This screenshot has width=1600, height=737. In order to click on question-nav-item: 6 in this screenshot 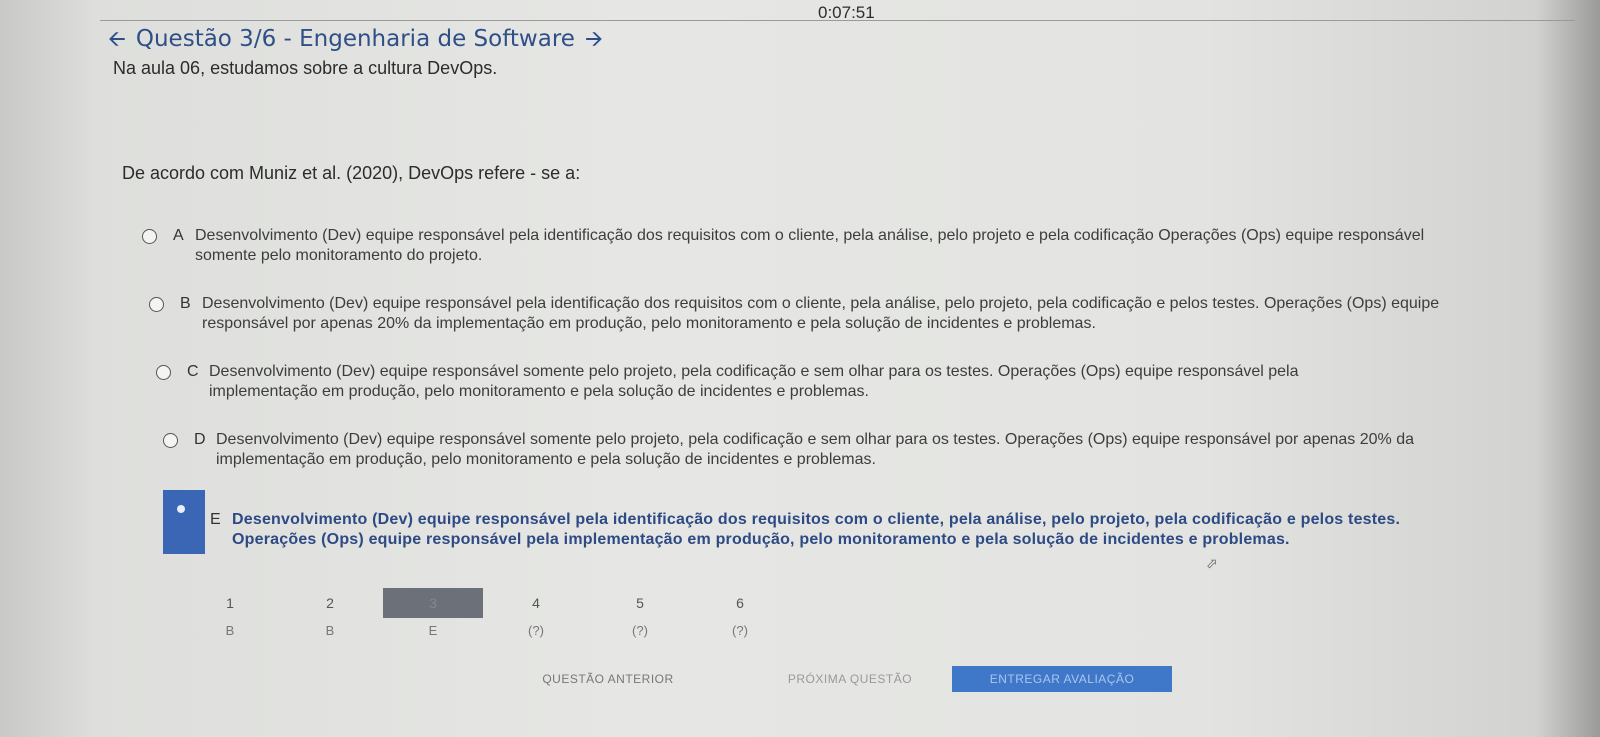, I will do `click(740, 603)`.